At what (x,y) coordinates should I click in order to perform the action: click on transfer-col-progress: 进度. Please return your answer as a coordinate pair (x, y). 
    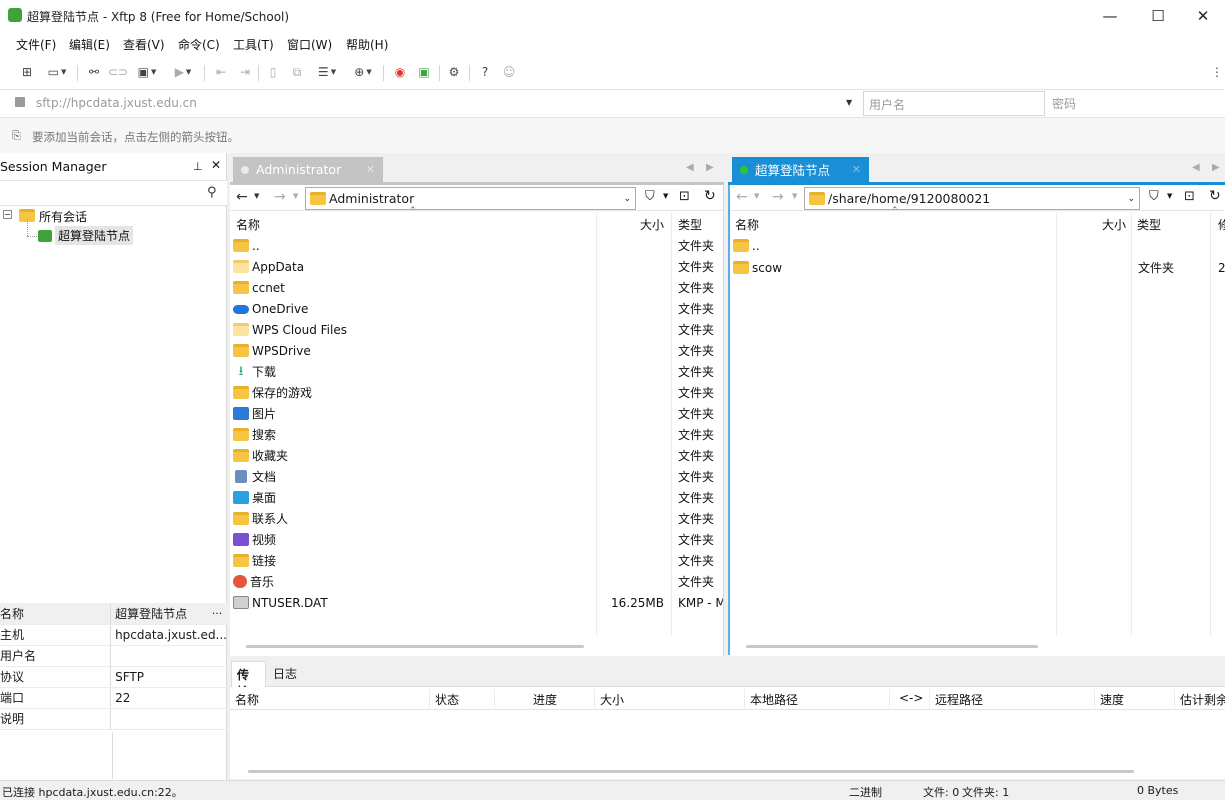
    Looking at the image, I should click on (545, 699).